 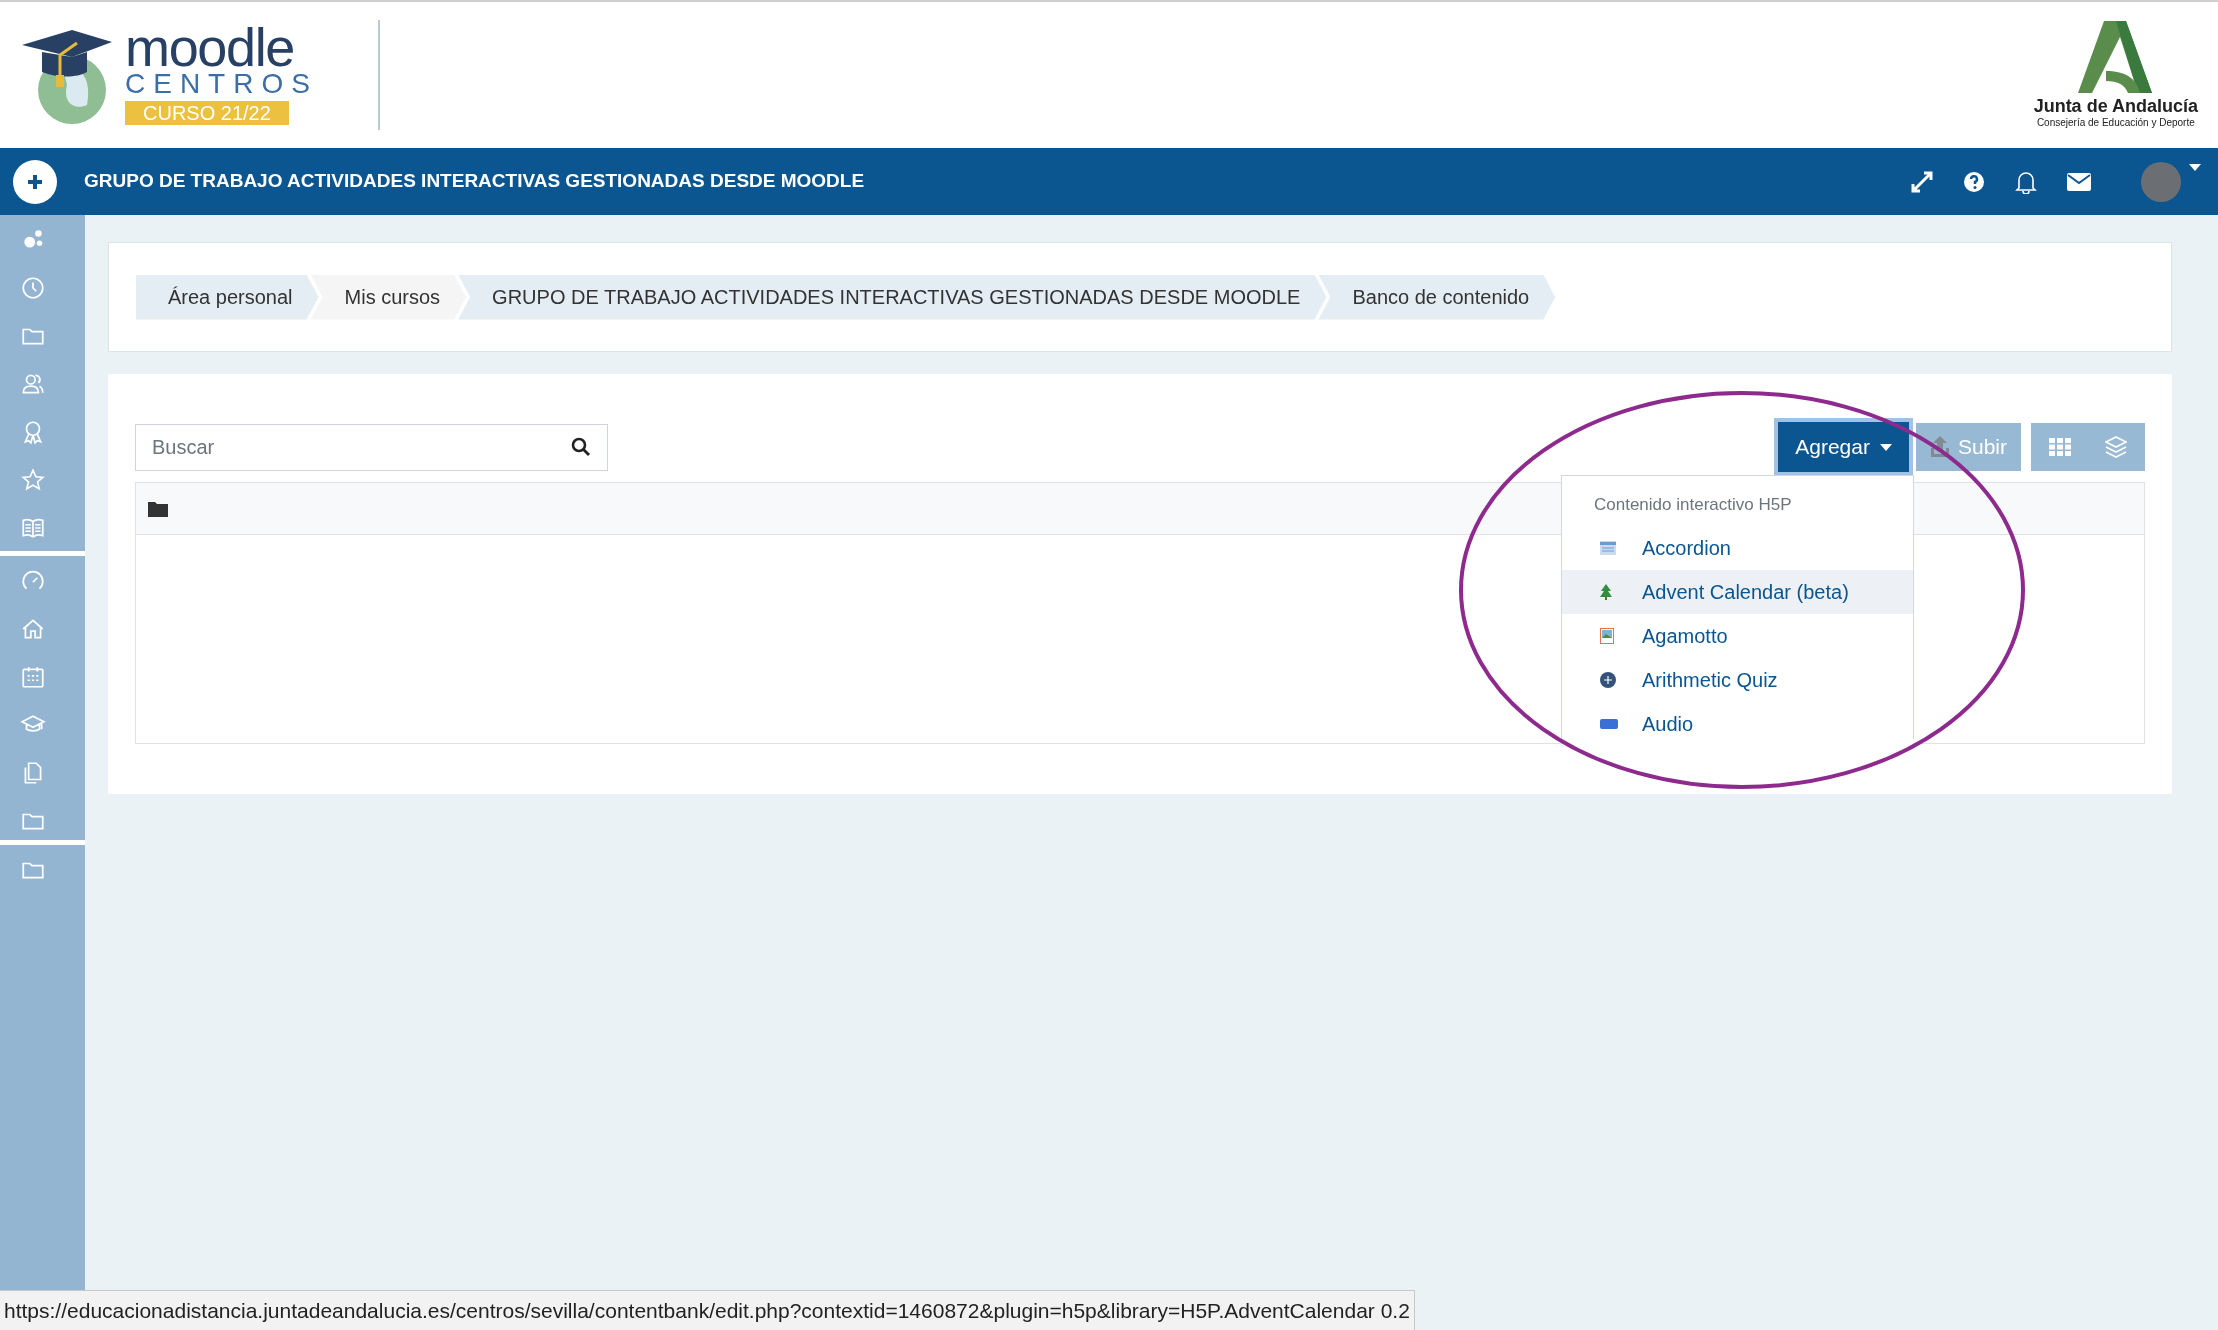 What do you see at coordinates (1710, 680) in the screenshot?
I see `menu-item-label: Arithmetic Quiz` at bounding box center [1710, 680].